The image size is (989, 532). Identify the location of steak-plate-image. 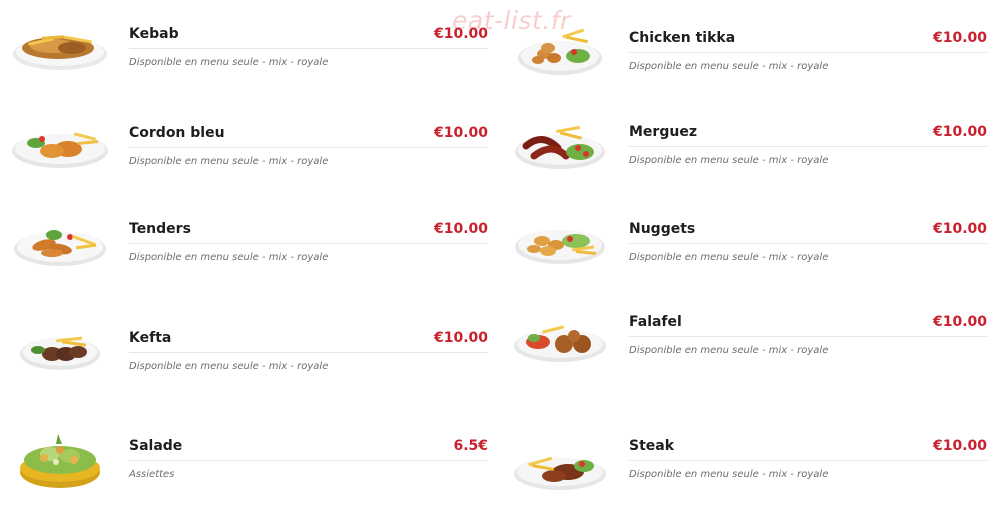
(562, 468).